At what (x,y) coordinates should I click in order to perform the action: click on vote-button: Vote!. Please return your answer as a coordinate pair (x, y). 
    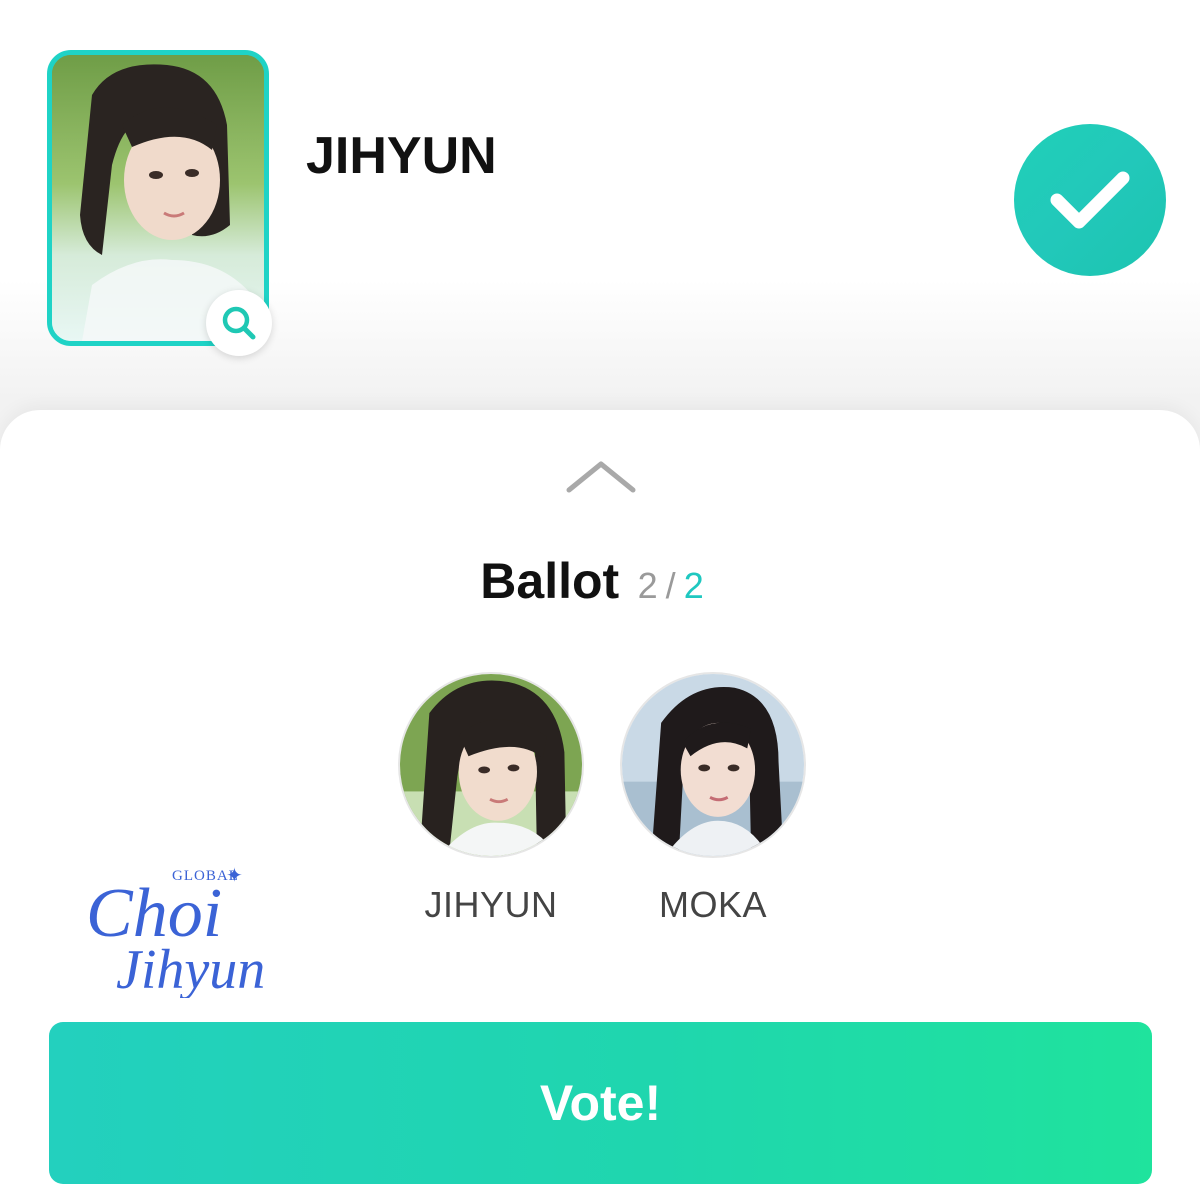
    Looking at the image, I should click on (600, 1103).